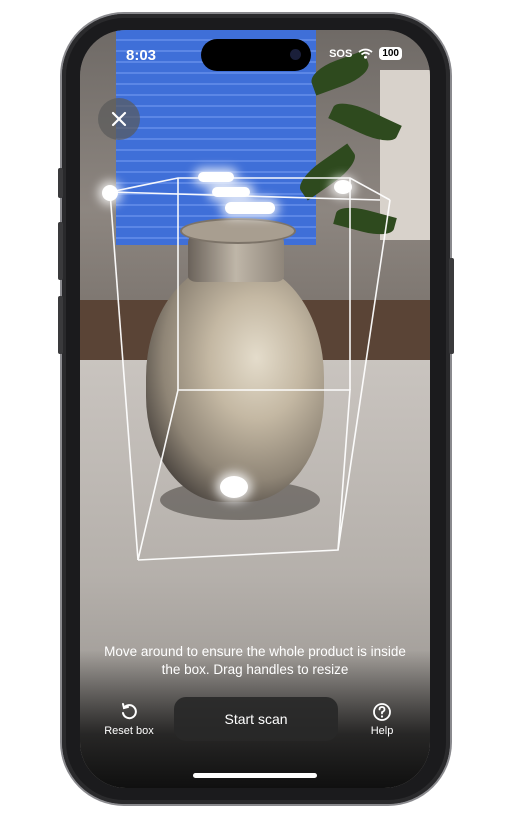 Image resolution: width=527 pixels, height=816 pixels. What do you see at coordinates (405, 155) in the screenshot?
I see `shelf` at bounding box center [405, 155].